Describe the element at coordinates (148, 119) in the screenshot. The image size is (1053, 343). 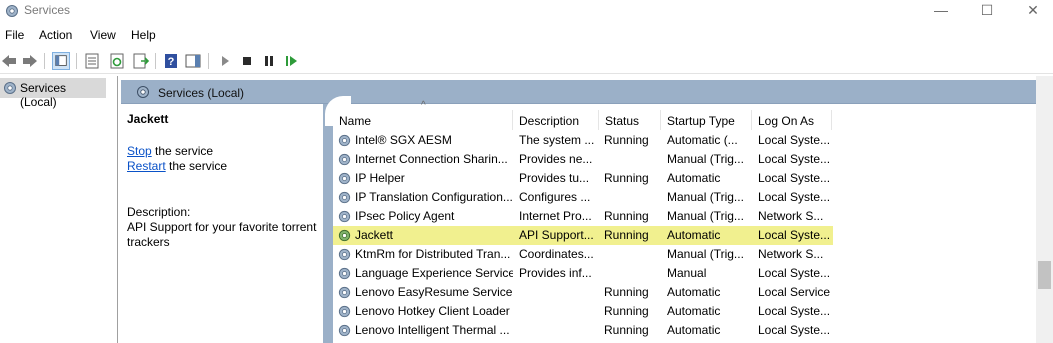
I see `selected-service-name: Jackett` at that location.